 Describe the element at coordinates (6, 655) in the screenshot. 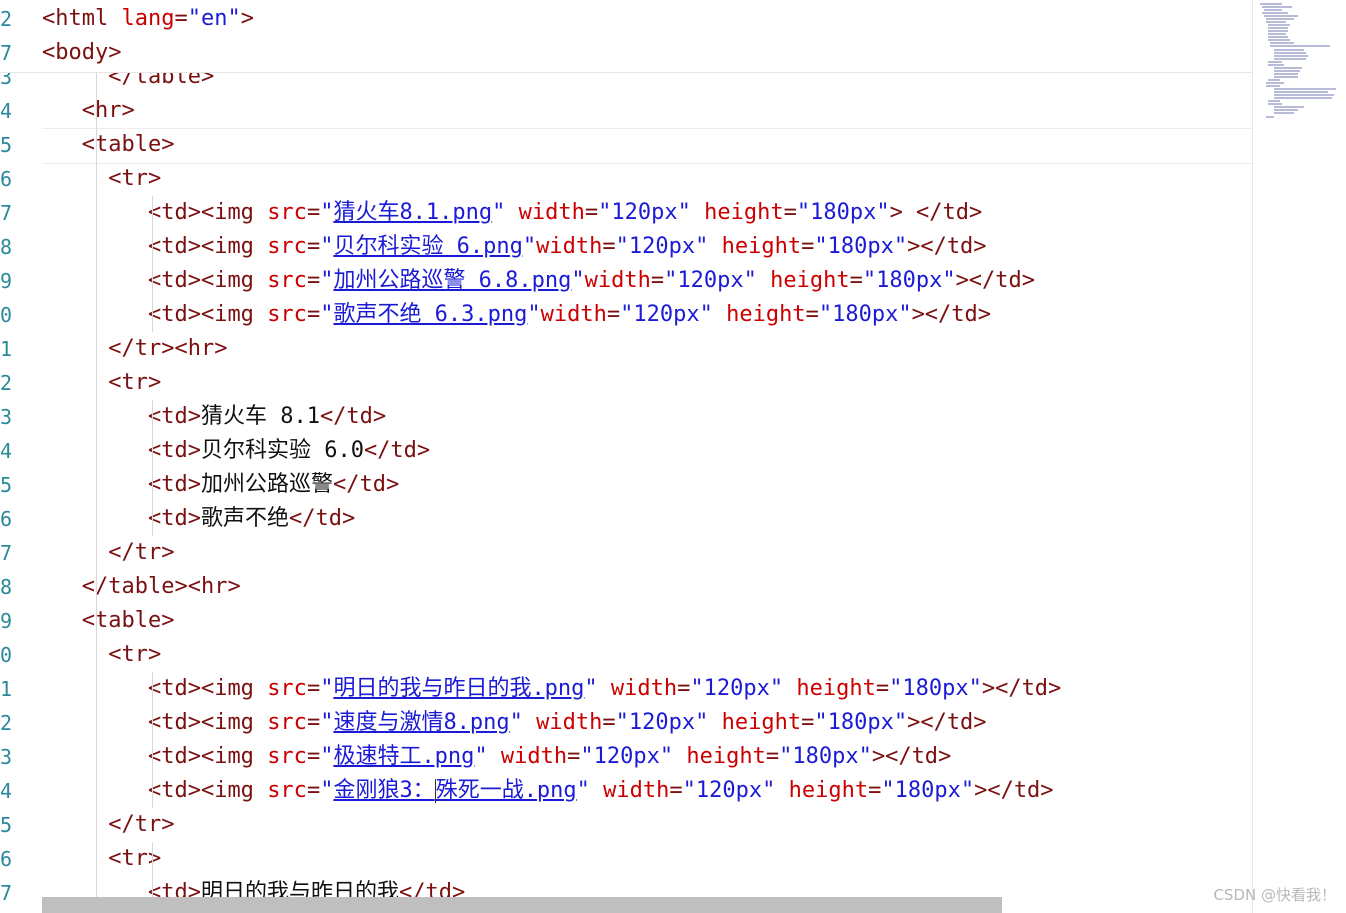

I see `line-number: 0` at that location.